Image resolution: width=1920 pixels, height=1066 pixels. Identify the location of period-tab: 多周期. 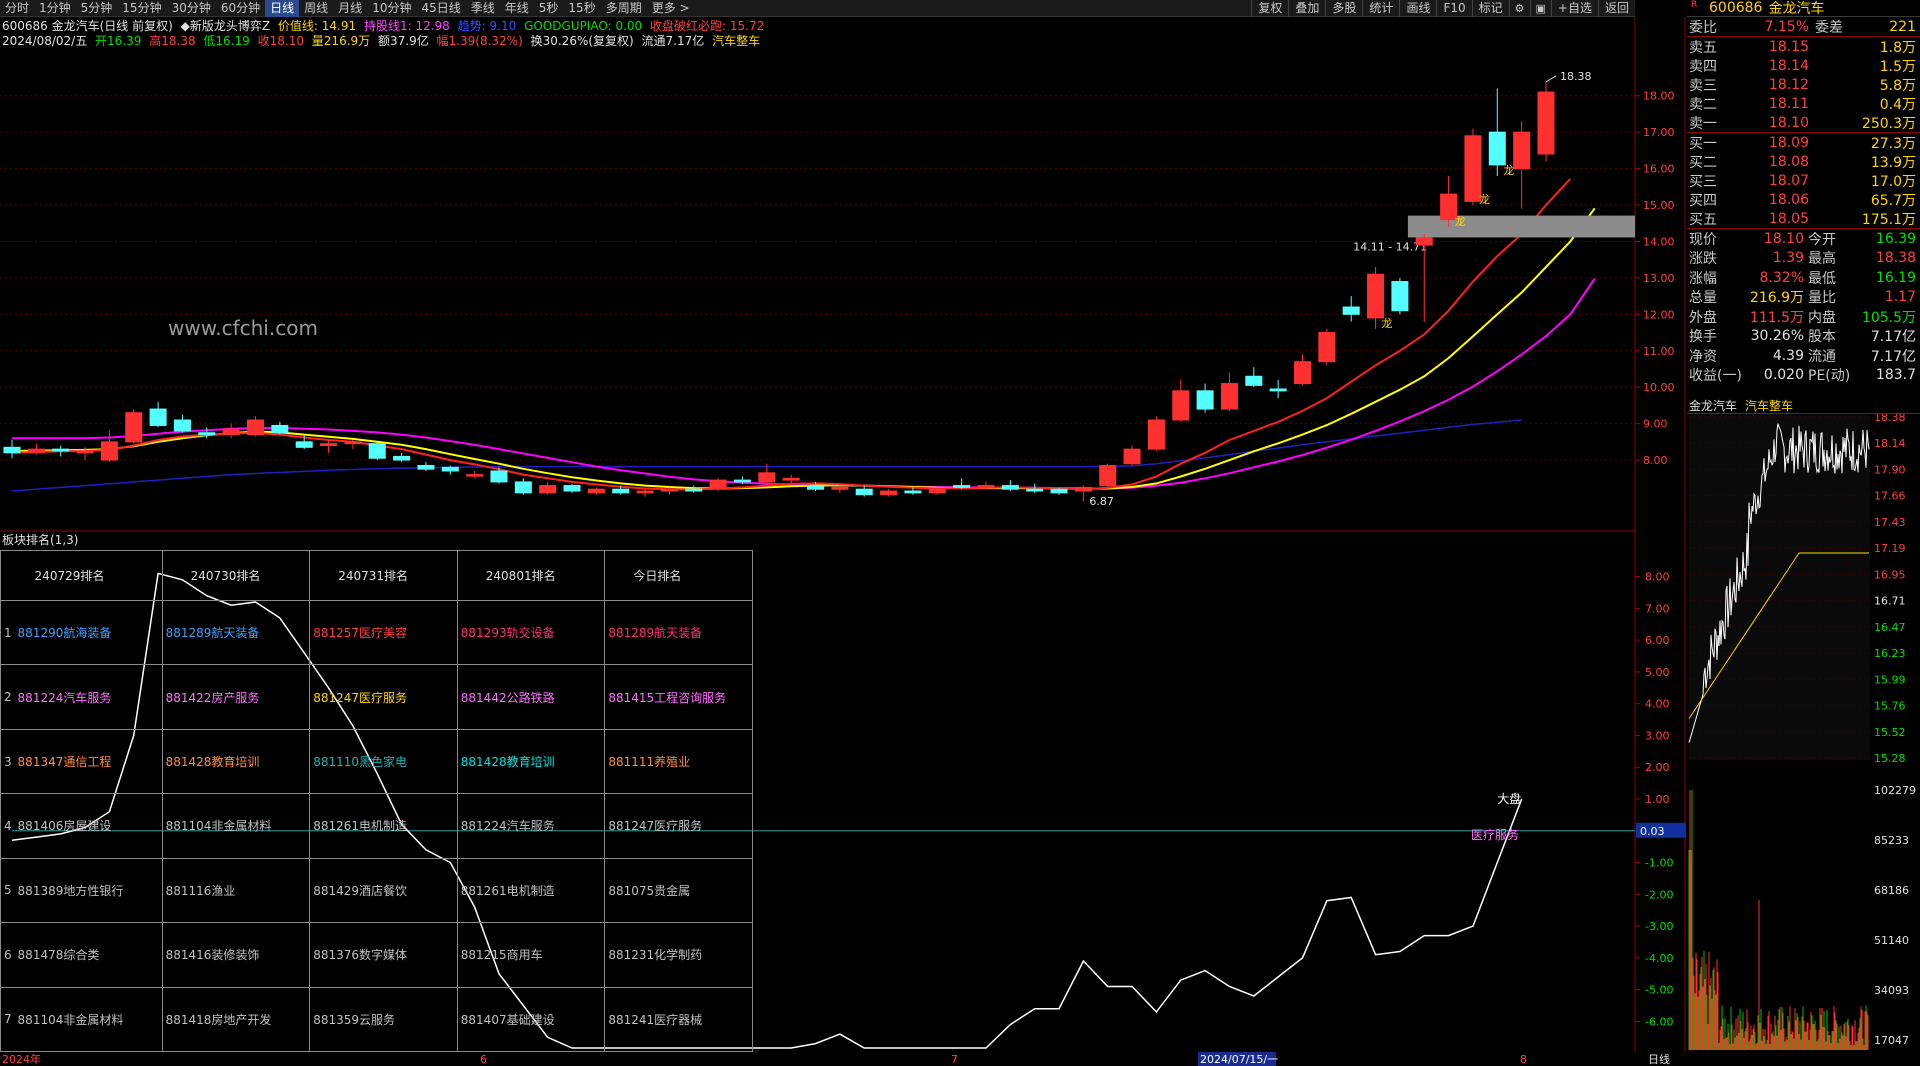
(624, 8).